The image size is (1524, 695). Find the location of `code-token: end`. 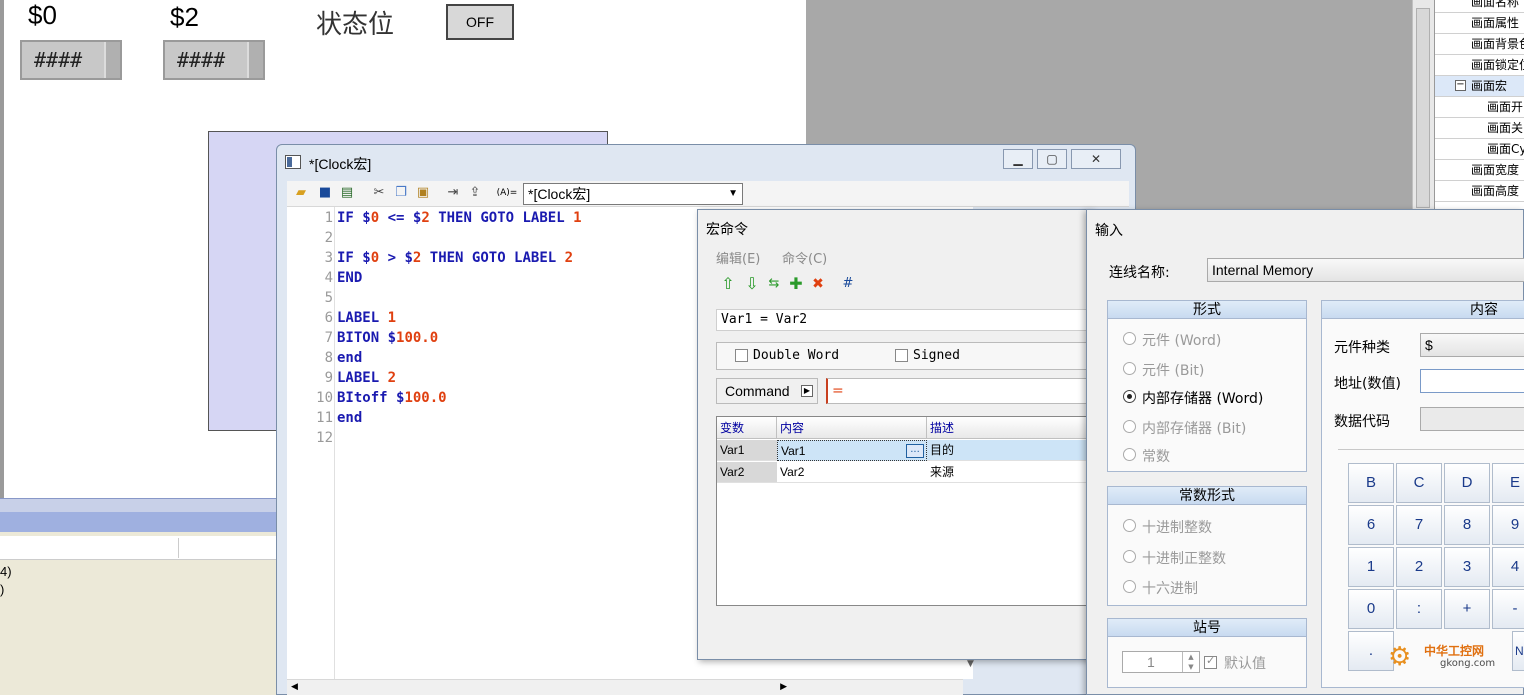

code-token: end is located at coordinates (350, 358).